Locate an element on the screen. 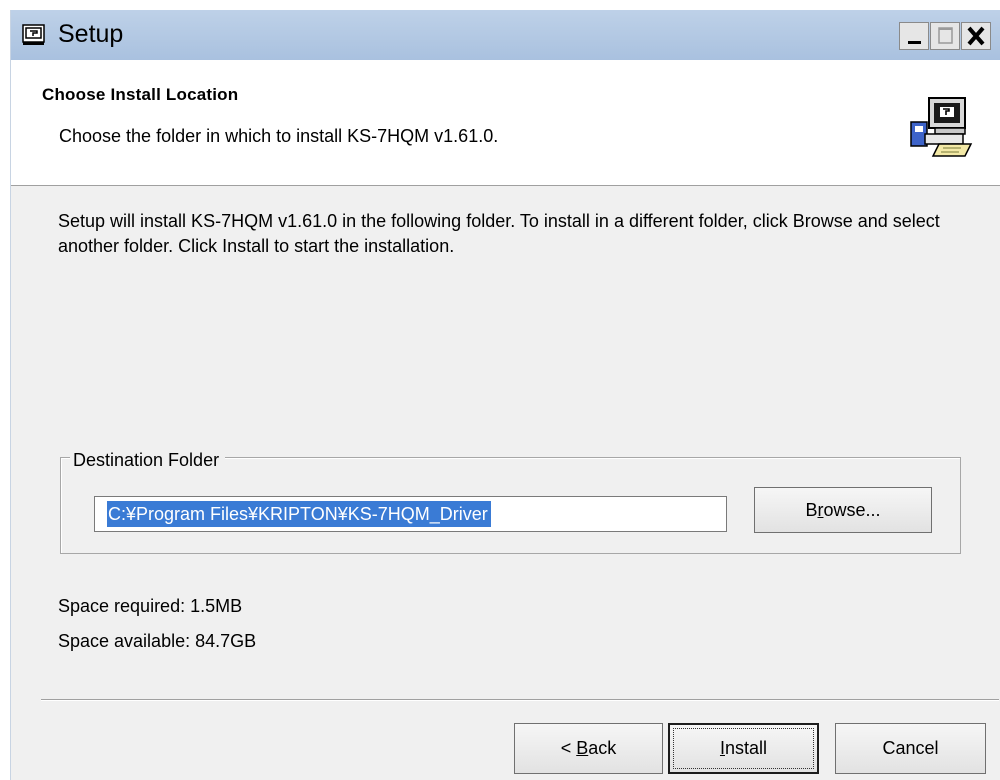 This screenshot has height=780, width=1000. title-bar: Setup is located at coordinates (505, 35).